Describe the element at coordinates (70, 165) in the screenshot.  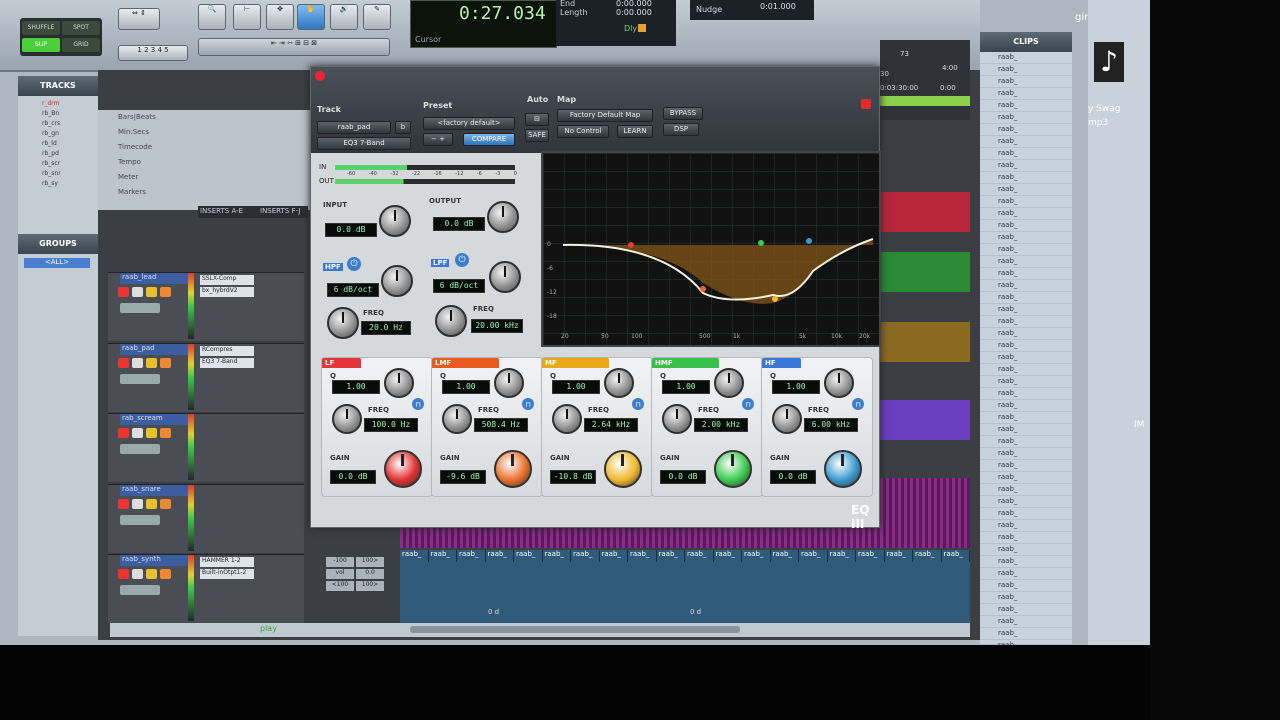
I see `track-list-item: rb_scr` at that location.